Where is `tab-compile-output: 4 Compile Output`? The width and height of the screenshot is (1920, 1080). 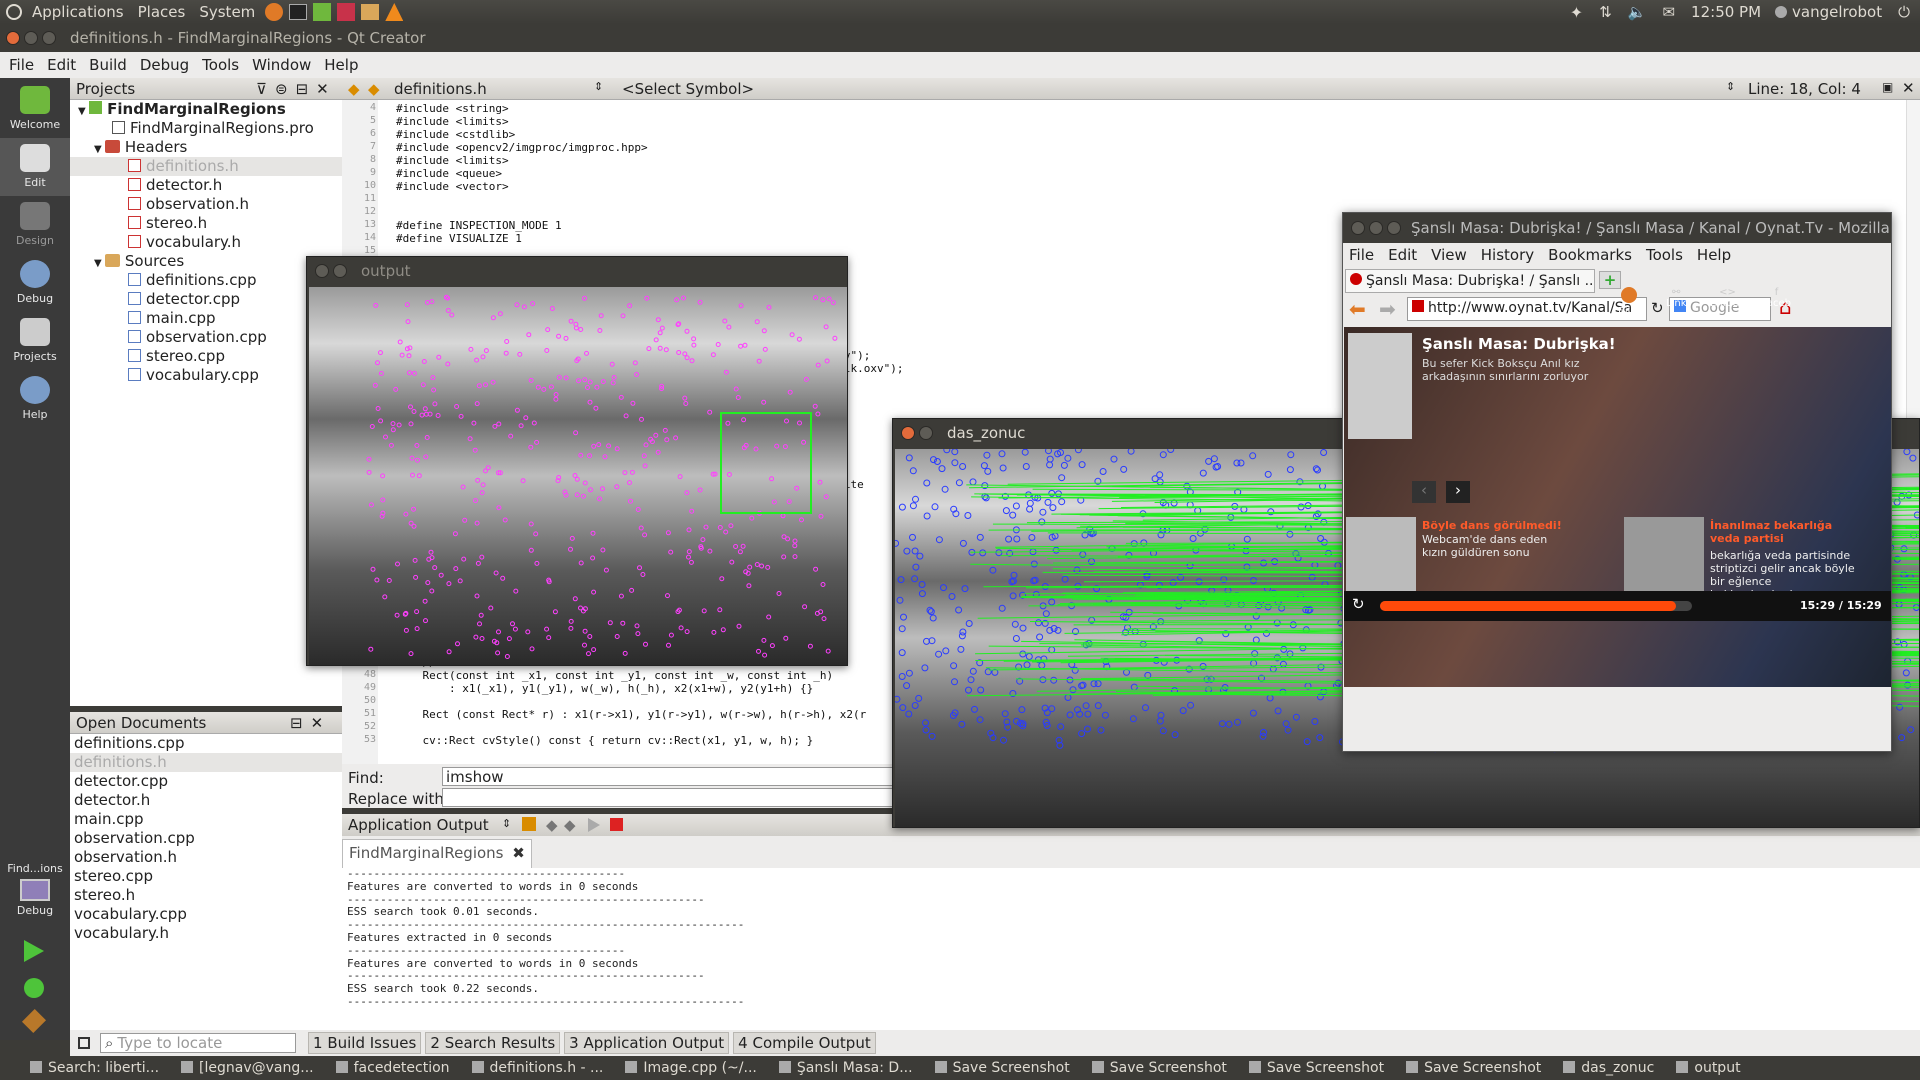
tab-compile-output: 4 Compile Output is located at coordinates (804, 1043).